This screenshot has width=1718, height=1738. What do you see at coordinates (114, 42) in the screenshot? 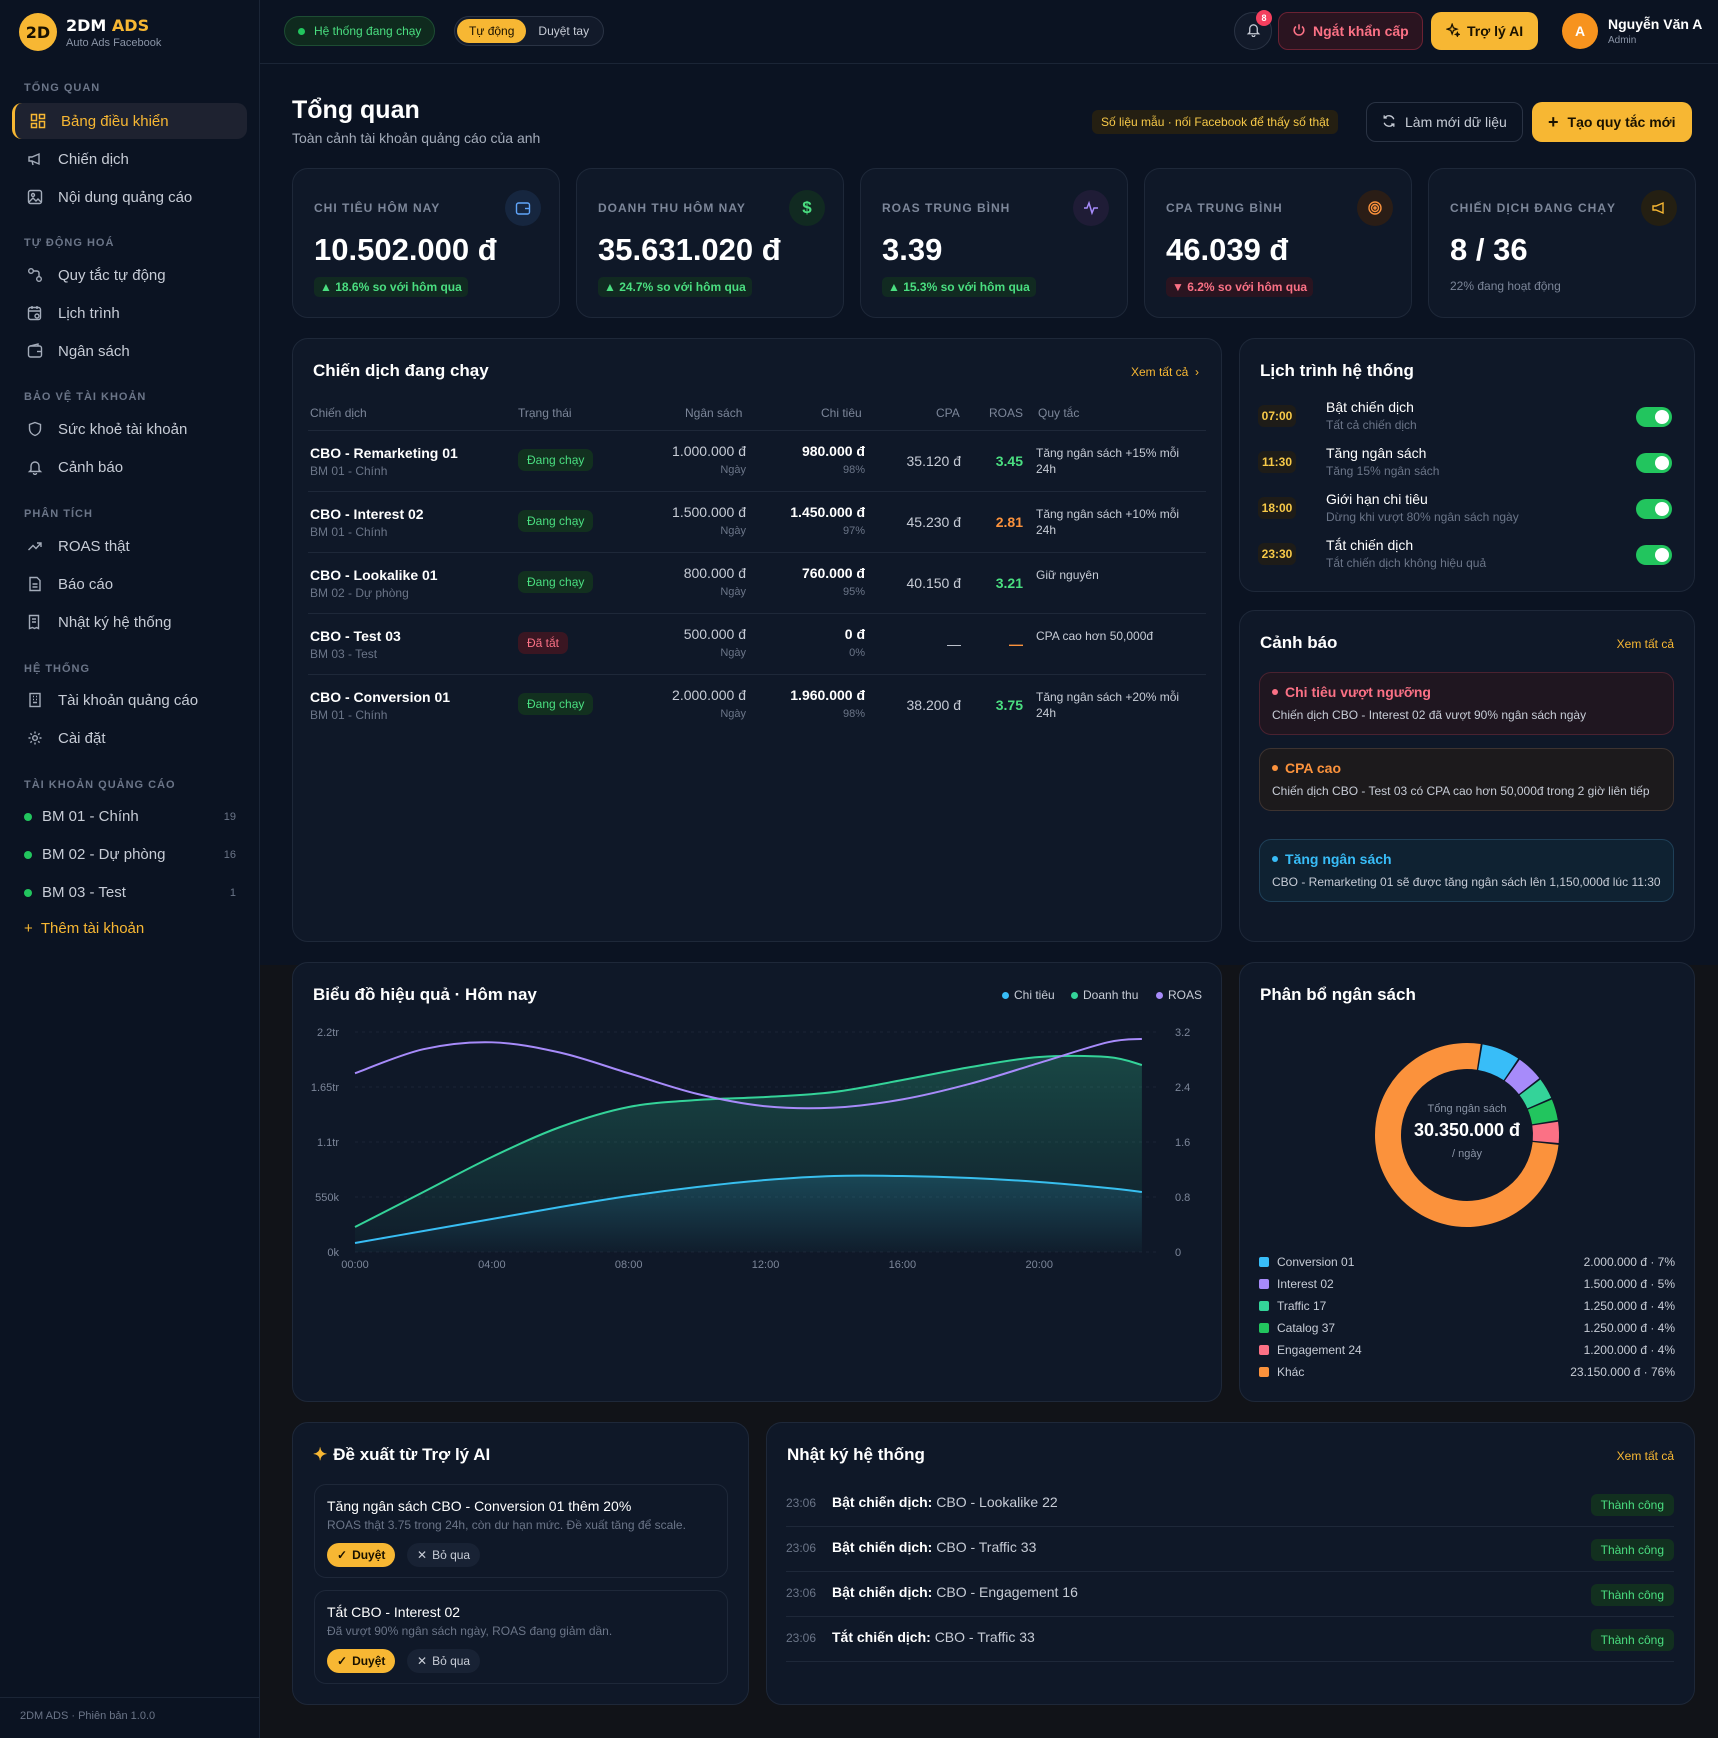
I see `brand-subtitle: Auto Ads Facebook` at bounding box center [114, 42].